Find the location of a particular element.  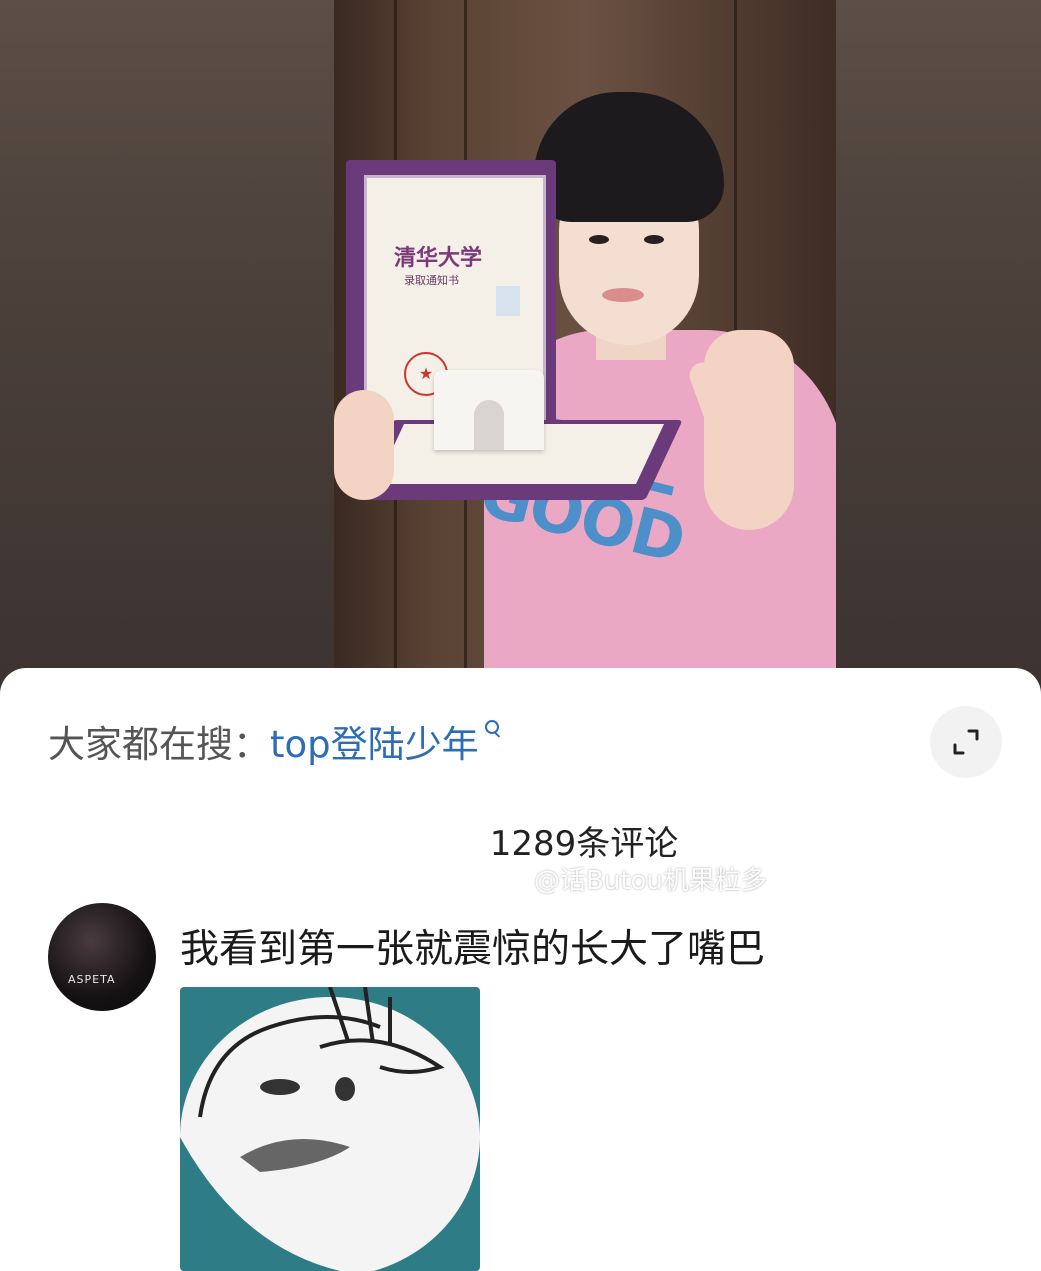

certificate-photo is located at coordinates (508, 301).